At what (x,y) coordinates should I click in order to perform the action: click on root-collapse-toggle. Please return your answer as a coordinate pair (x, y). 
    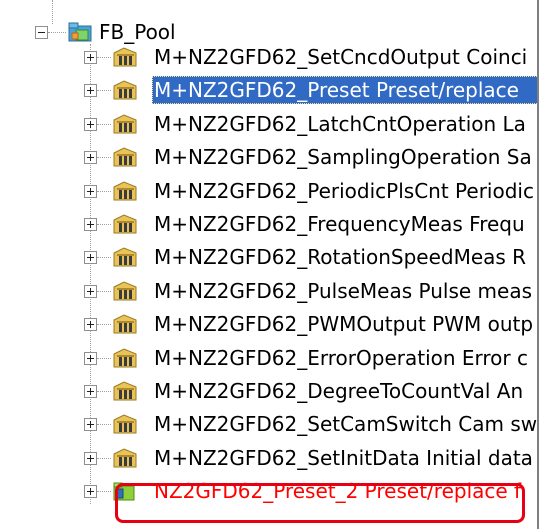
    Looking at the image, I should click on (41, 32).